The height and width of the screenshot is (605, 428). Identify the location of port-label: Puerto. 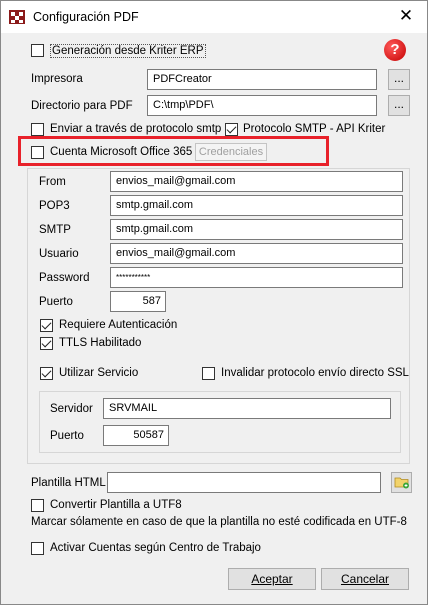
(56, 302).